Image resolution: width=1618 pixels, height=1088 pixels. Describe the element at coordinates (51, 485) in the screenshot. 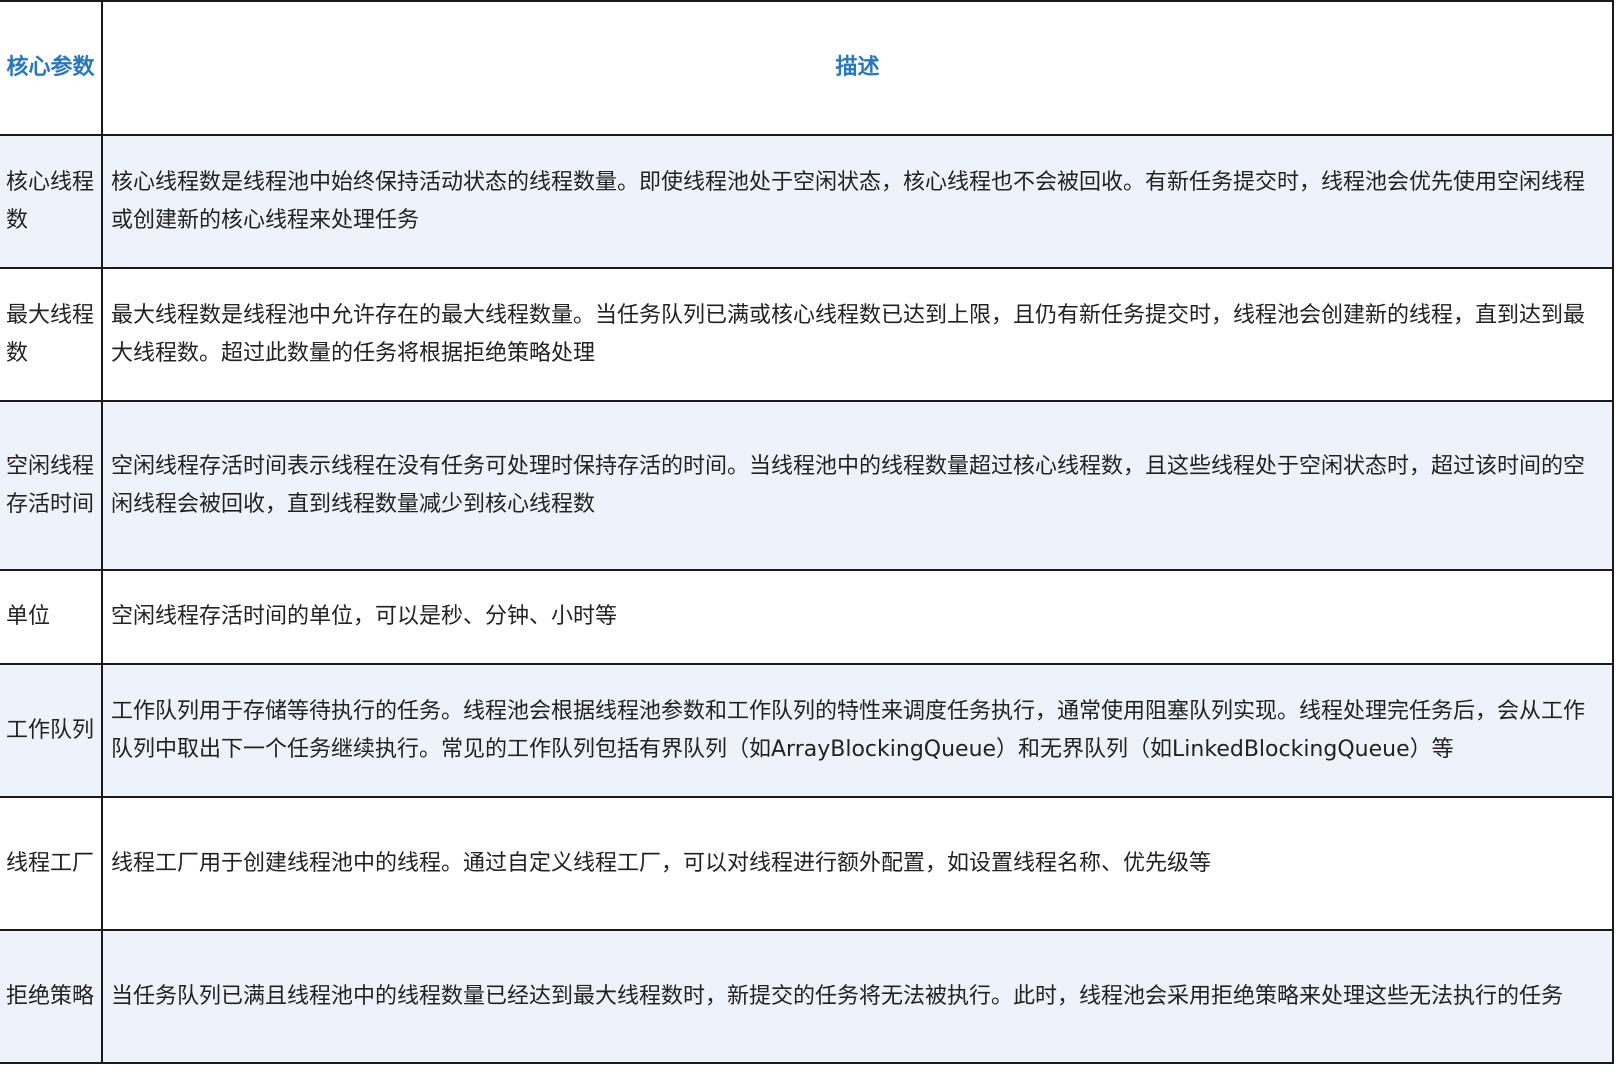

I see `row-param-name: 空闲线程存活时间` at that location.